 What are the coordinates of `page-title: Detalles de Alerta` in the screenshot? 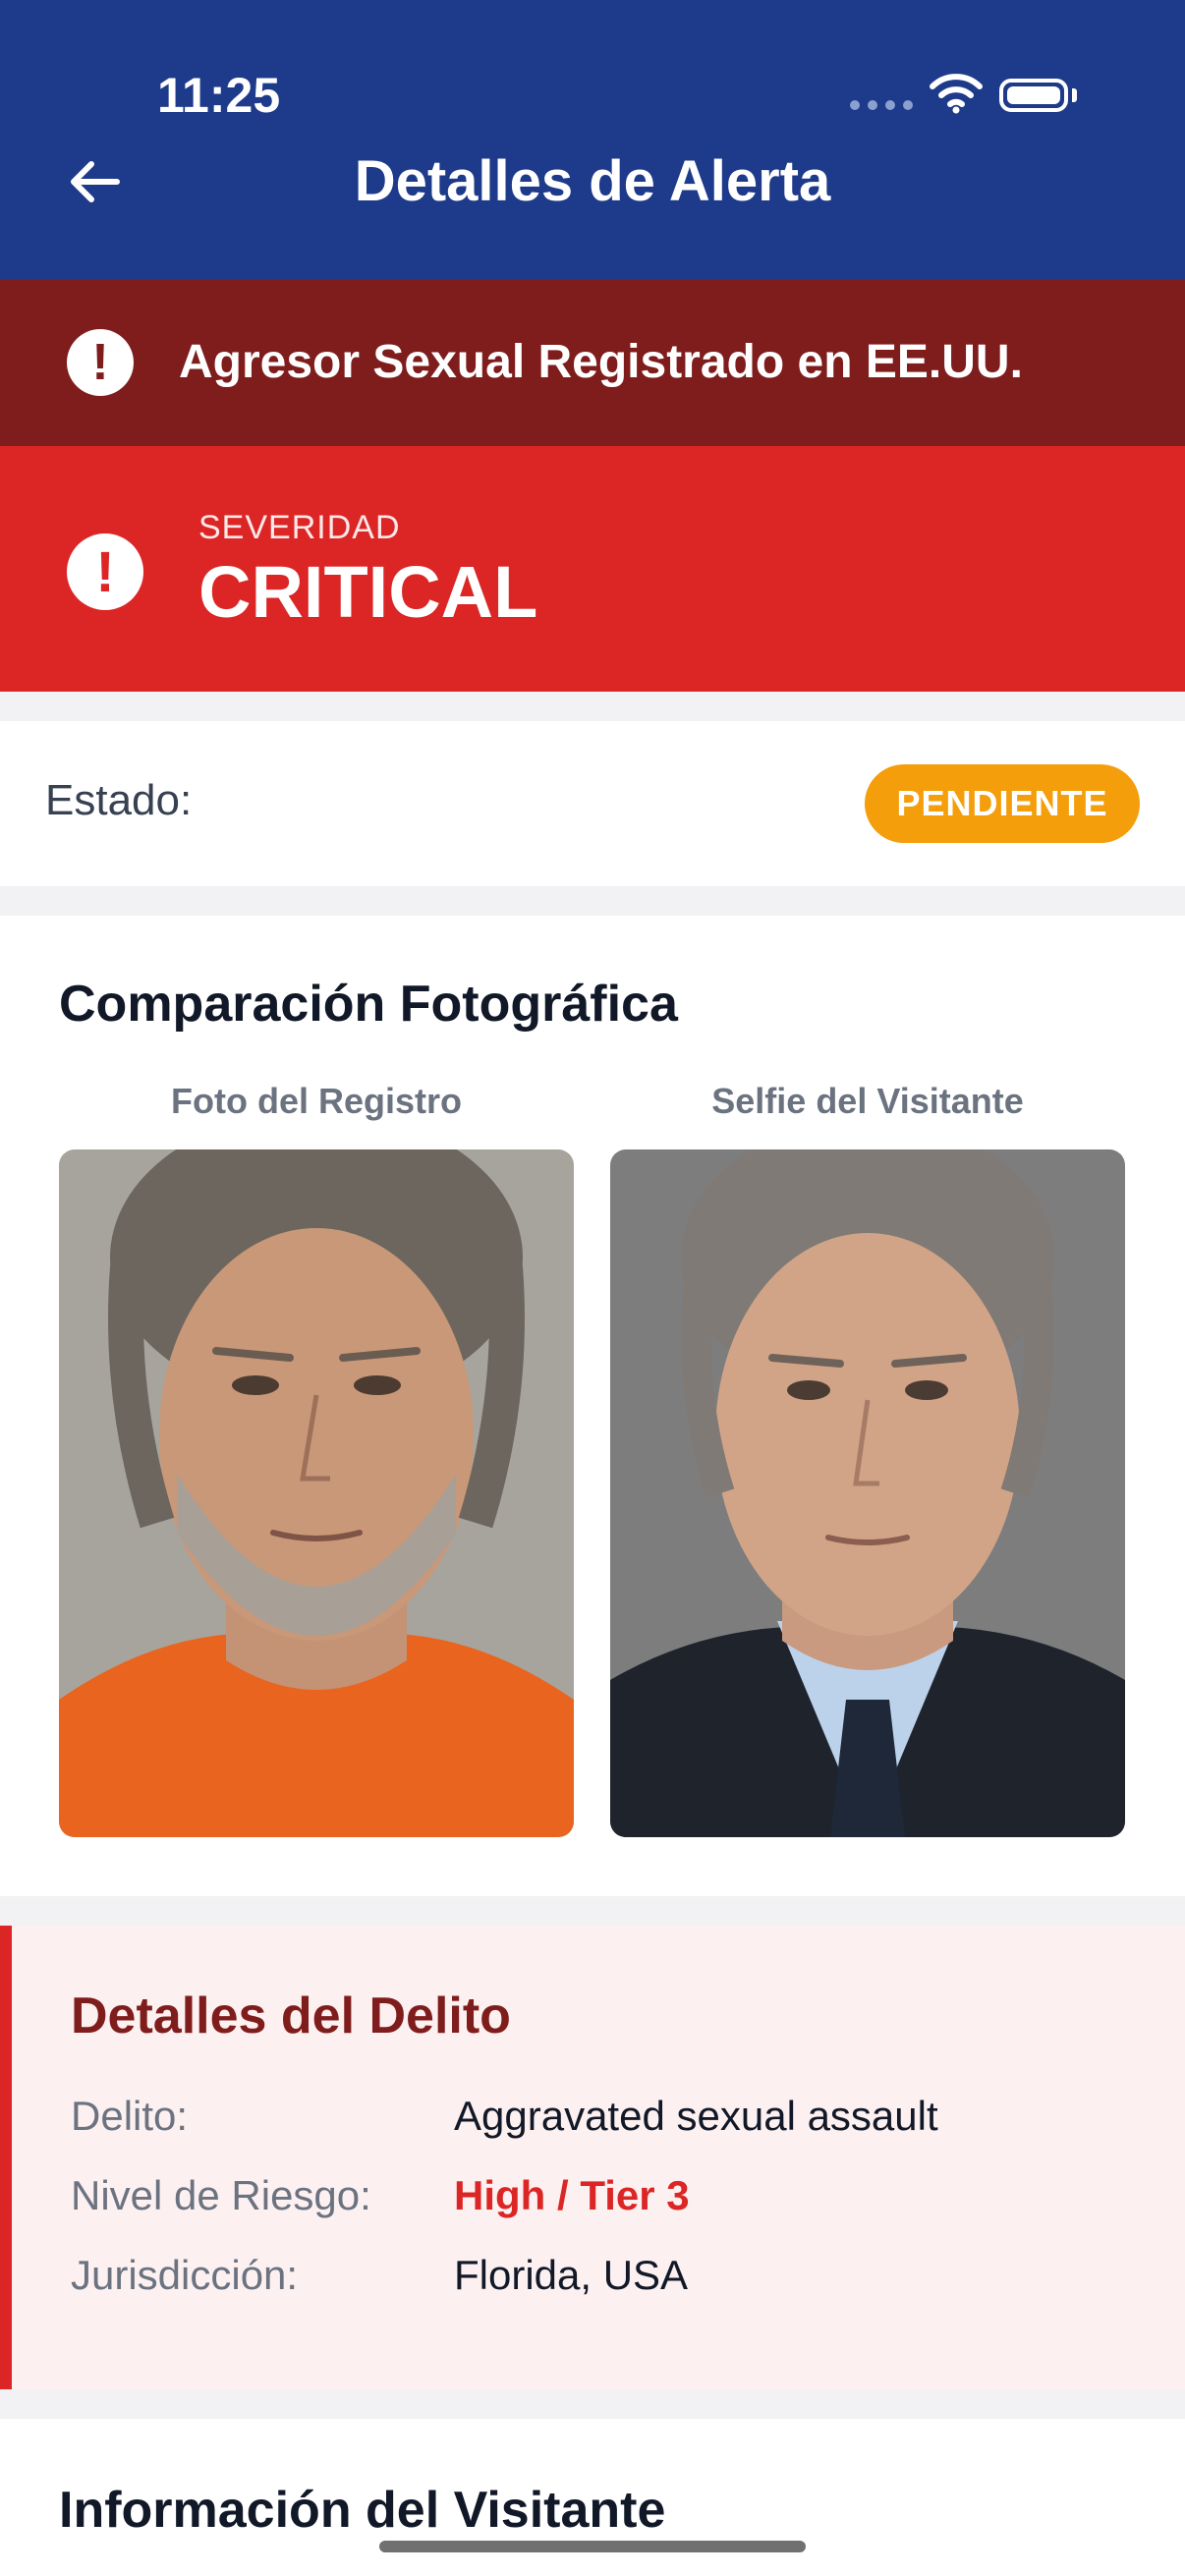 It's located at (592, 181).